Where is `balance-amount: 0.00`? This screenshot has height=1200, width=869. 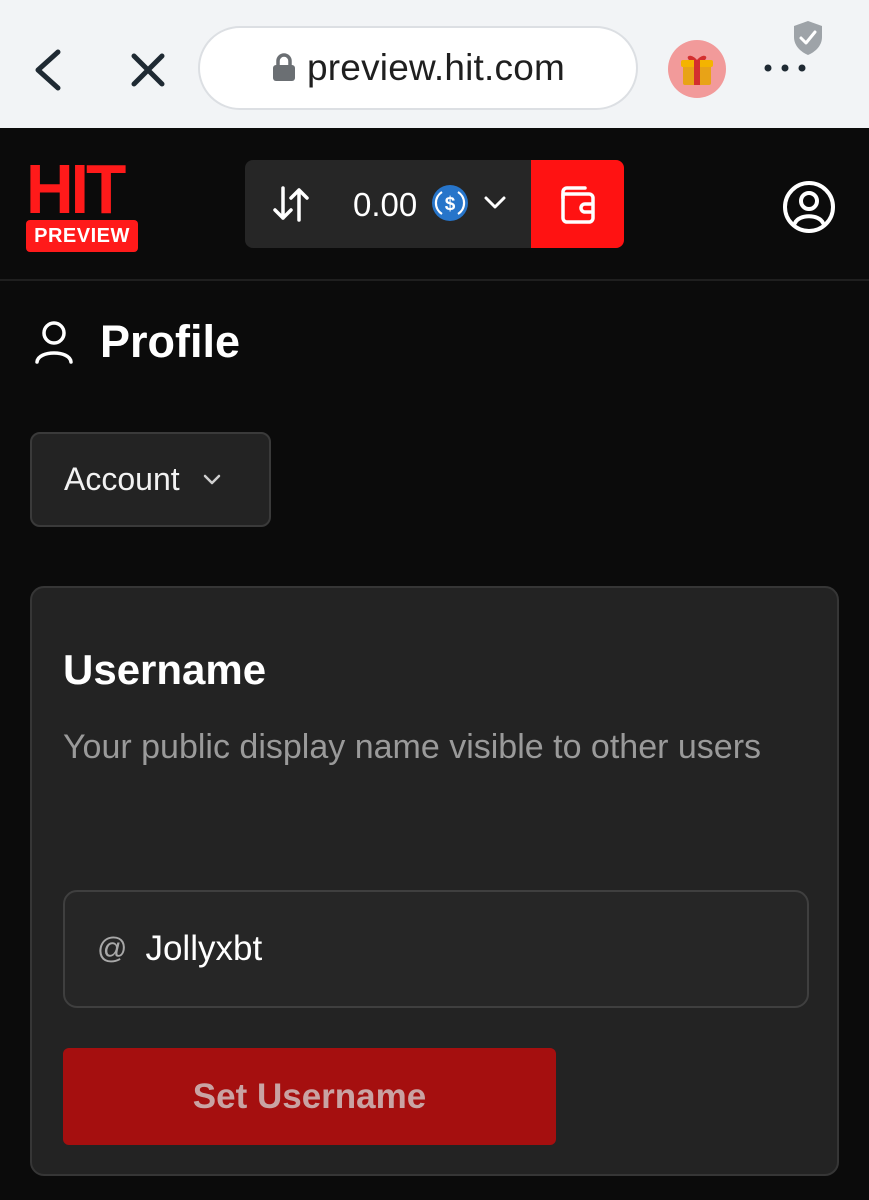
balance-amount: 0.00 is located at coordinates (385, 204).